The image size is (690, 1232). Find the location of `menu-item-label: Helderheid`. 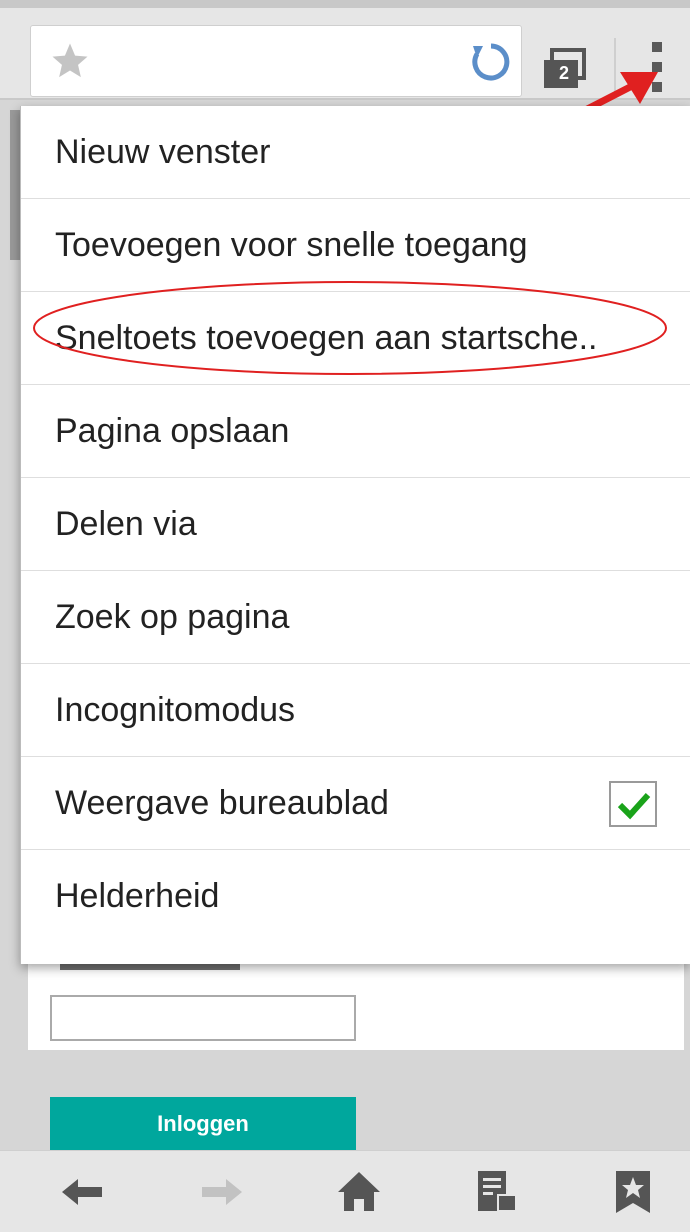

menu-item-label: Helderheid is located at coordinates (137, 896).